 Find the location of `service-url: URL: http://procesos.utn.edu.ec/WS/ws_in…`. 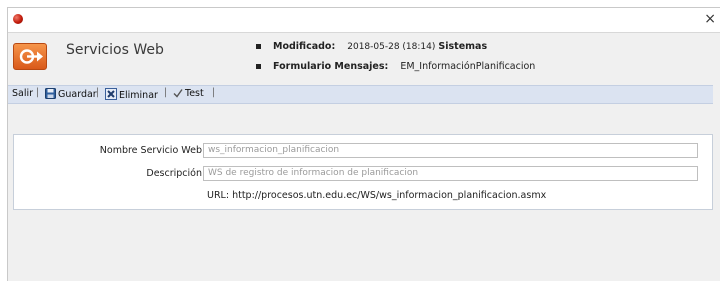

service-url: URL: http://procesos.utn.edu.ec/WS/ws_in… is located at coordinates (377, 195).